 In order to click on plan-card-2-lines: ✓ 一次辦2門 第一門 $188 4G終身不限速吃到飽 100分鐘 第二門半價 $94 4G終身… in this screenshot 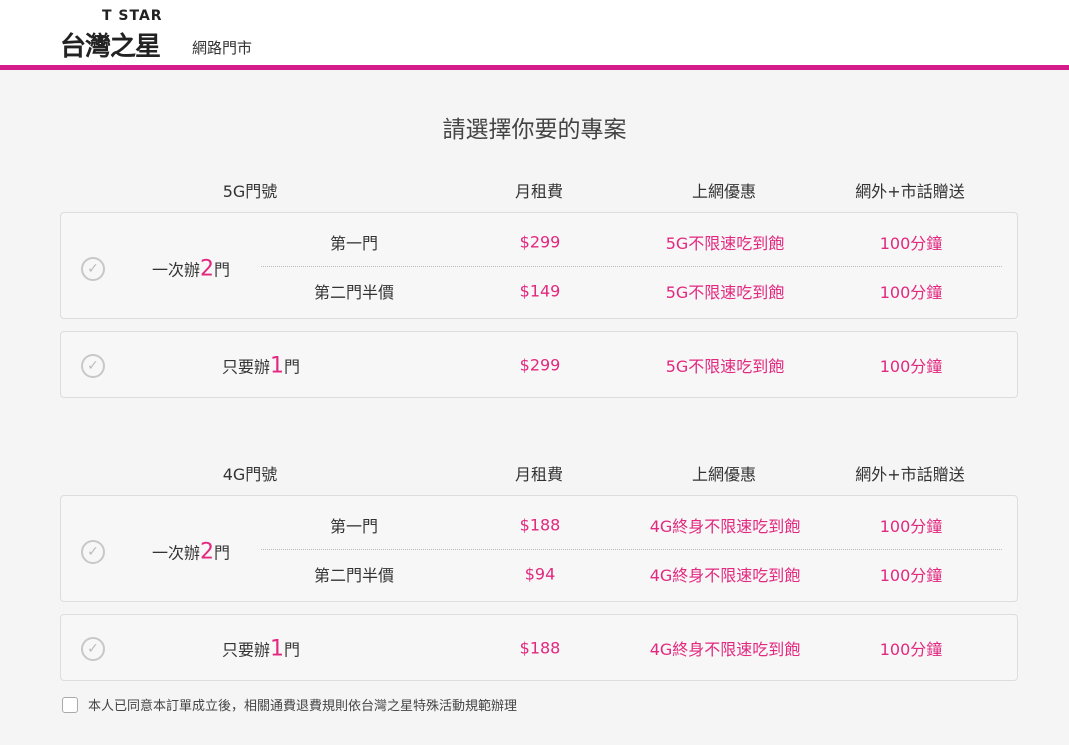, I will do `click(539, 548)`.